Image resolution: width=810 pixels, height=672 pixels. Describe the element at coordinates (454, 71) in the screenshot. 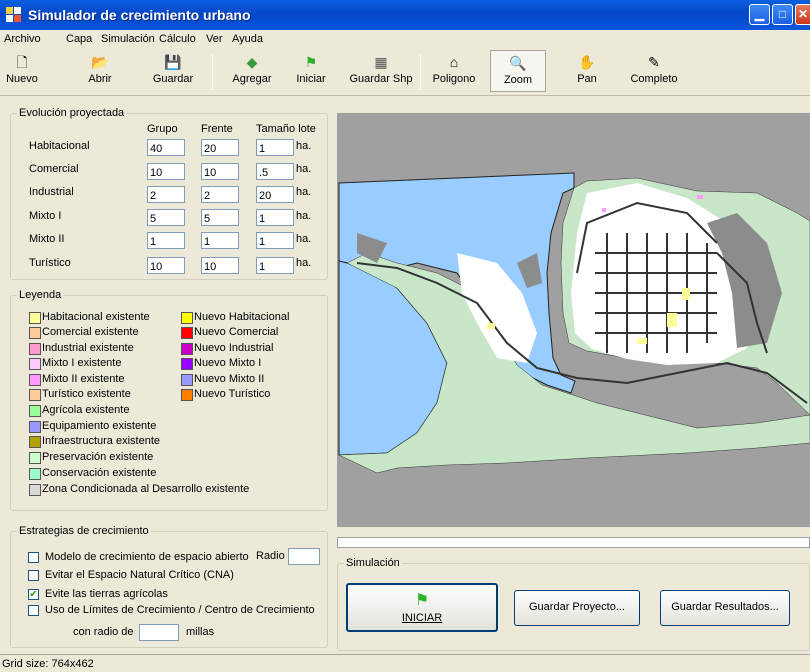

I see `polygon-button: ⌂ Poligono` at that location.